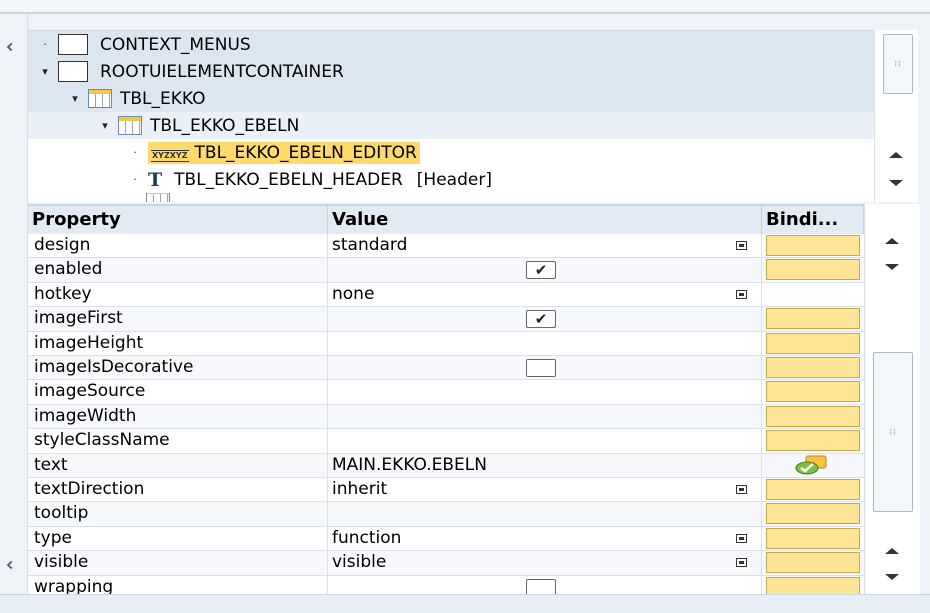  I want to click on property-row-visible: visible visible, so click(446, 563).